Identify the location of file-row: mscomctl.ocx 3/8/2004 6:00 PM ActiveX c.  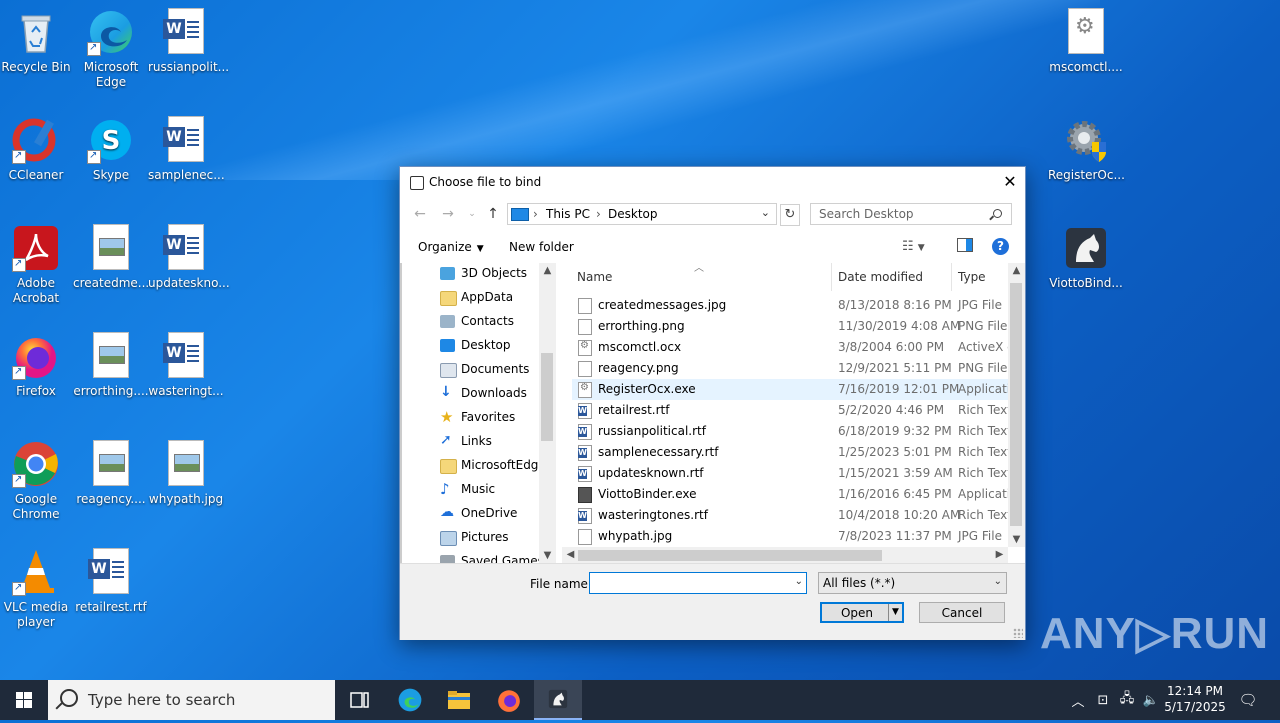
(790, 347).